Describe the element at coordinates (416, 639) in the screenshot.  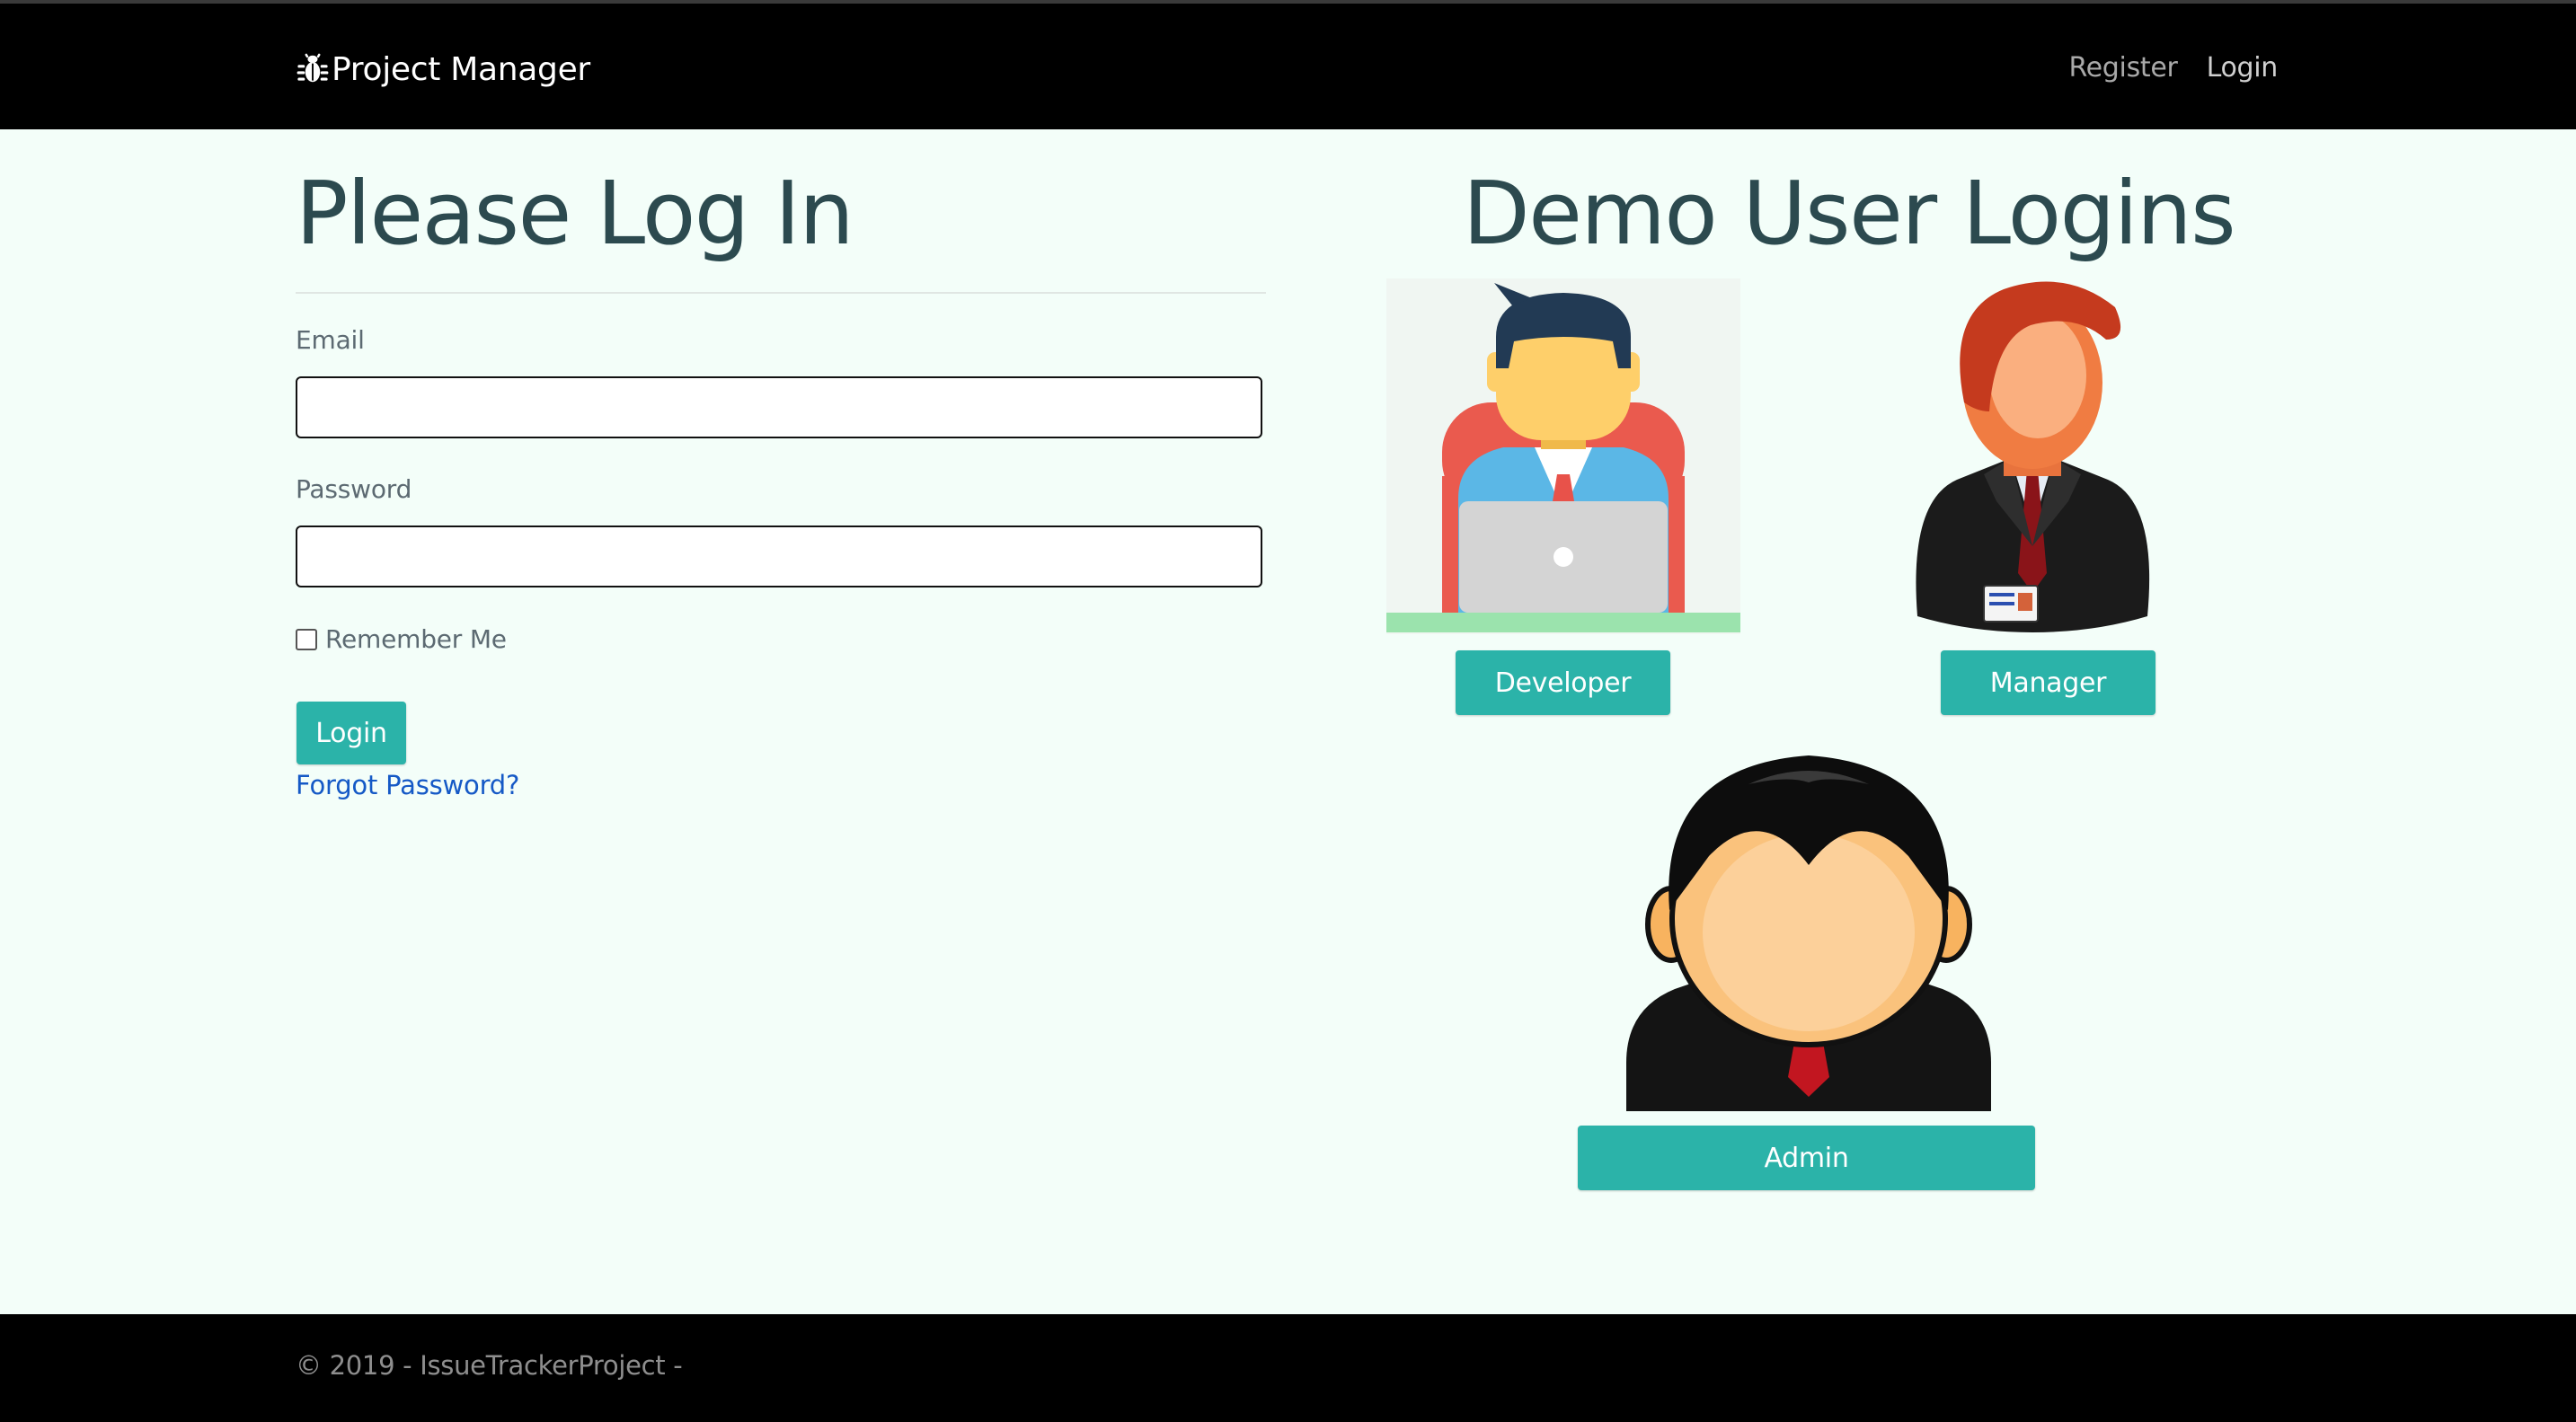
I see `remember-me-label: Remember Me` at that location.